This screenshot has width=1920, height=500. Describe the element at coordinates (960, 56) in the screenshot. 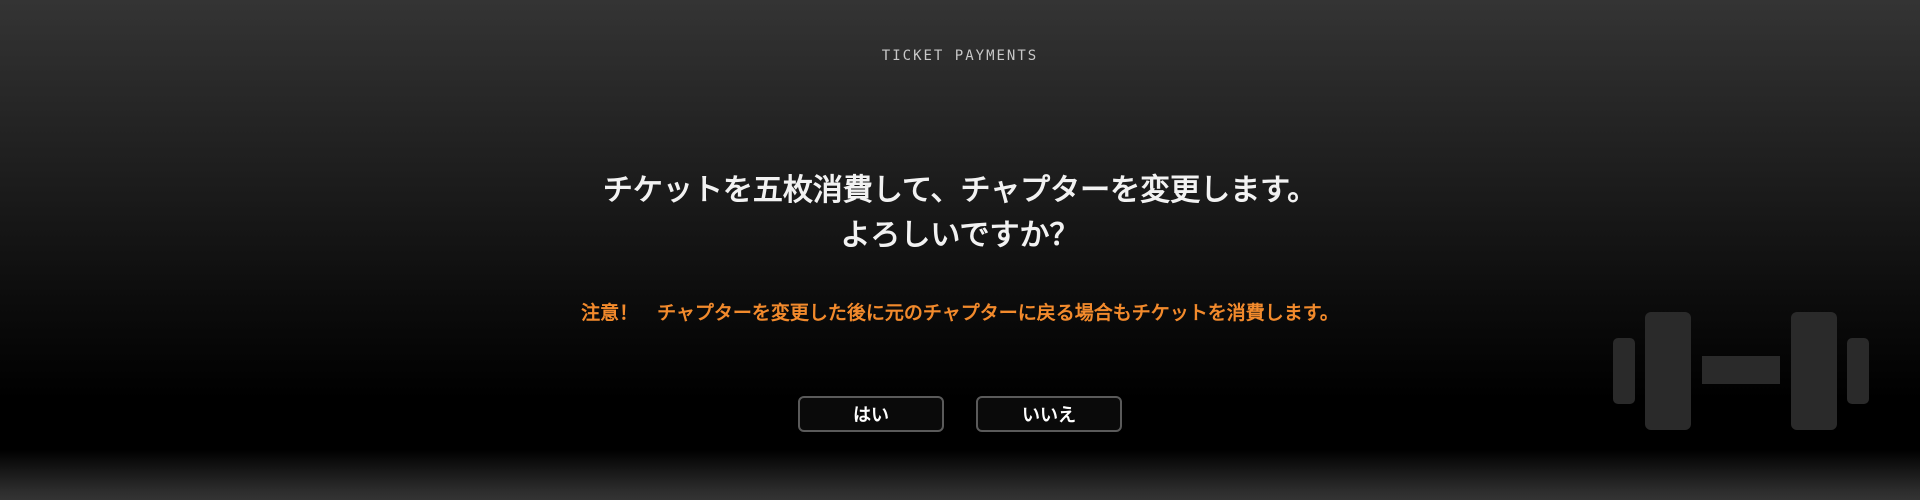

I see `page-title: TICKET PAYMENTS` at that location.